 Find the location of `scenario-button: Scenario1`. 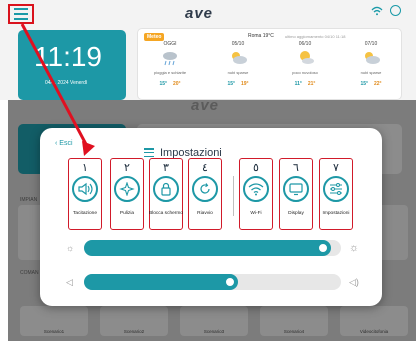

scenario-button: Scenario1 is located at coordinates (54, 321).